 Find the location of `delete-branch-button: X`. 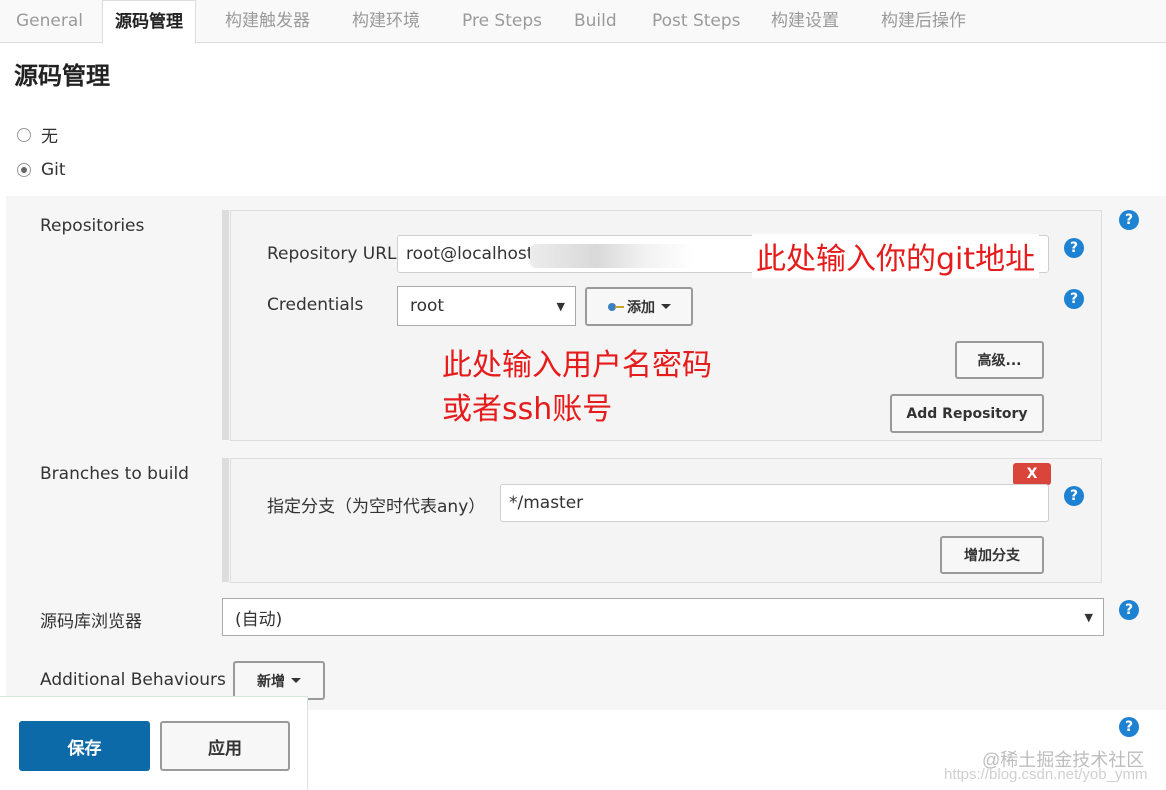

delete-branch-button: X is located at coordinates (1032, 474).